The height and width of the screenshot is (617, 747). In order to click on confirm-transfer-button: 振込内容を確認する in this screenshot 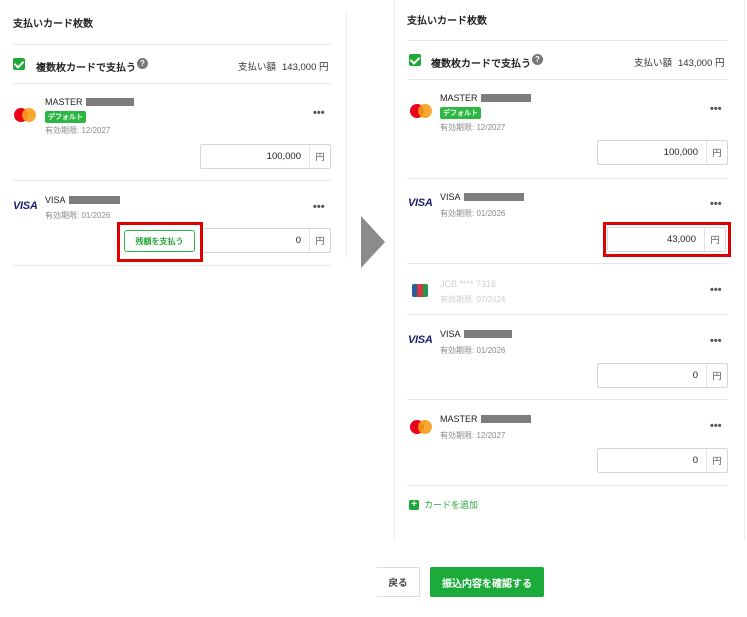, I will do `click(487, 582)`.